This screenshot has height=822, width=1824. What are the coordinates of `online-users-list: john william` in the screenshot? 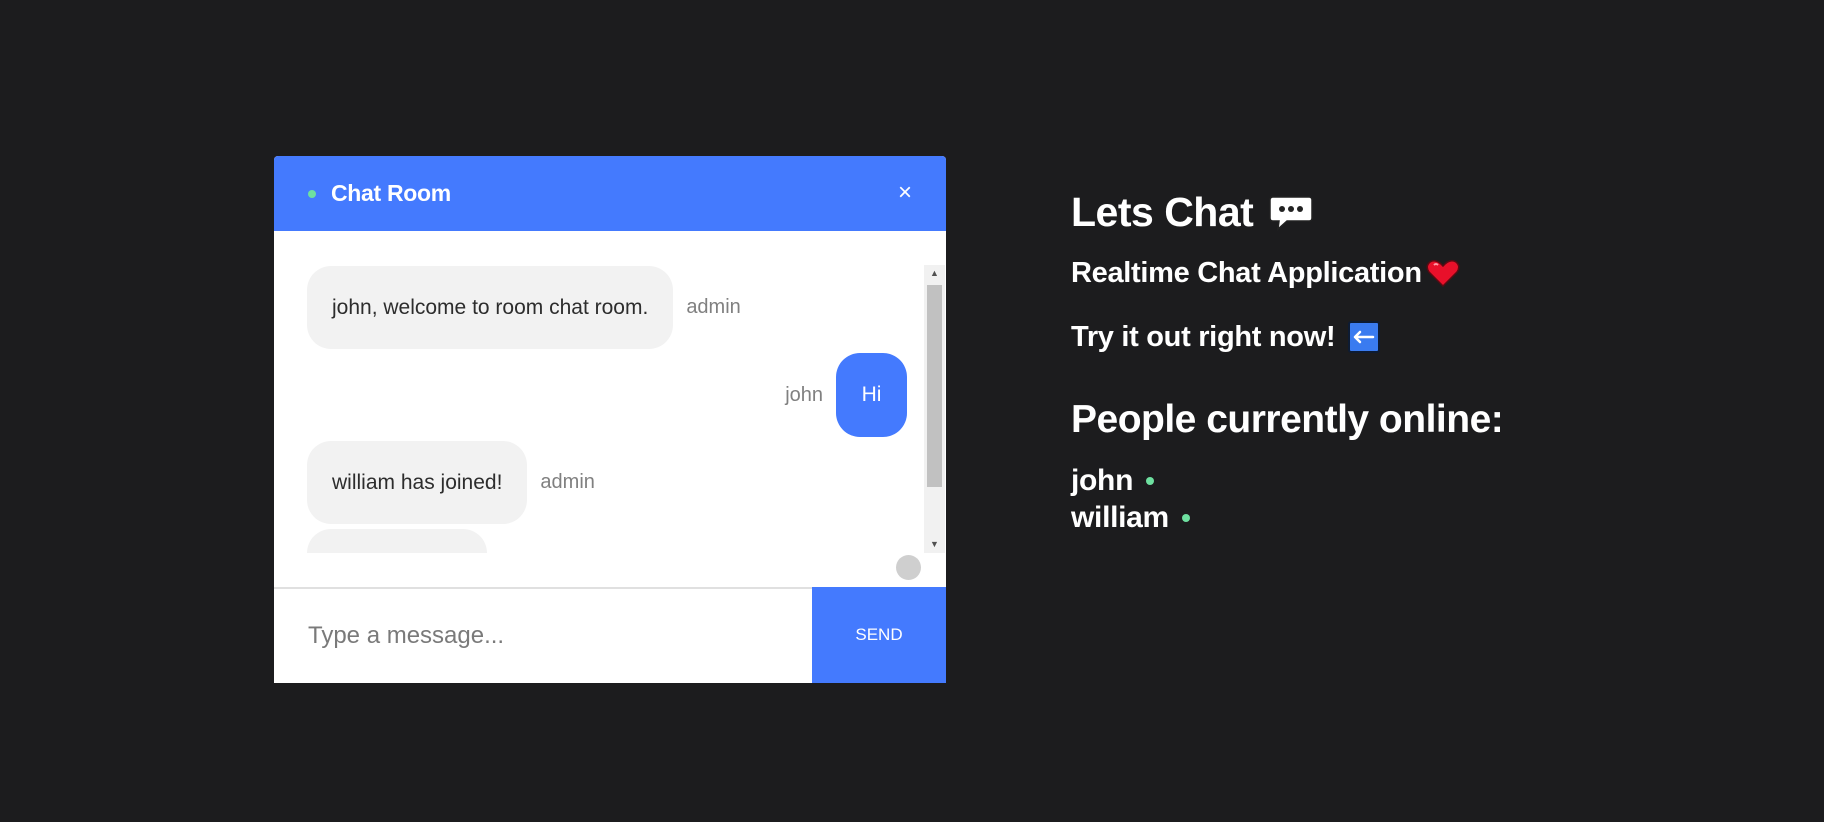 It's located at (1287, 499).